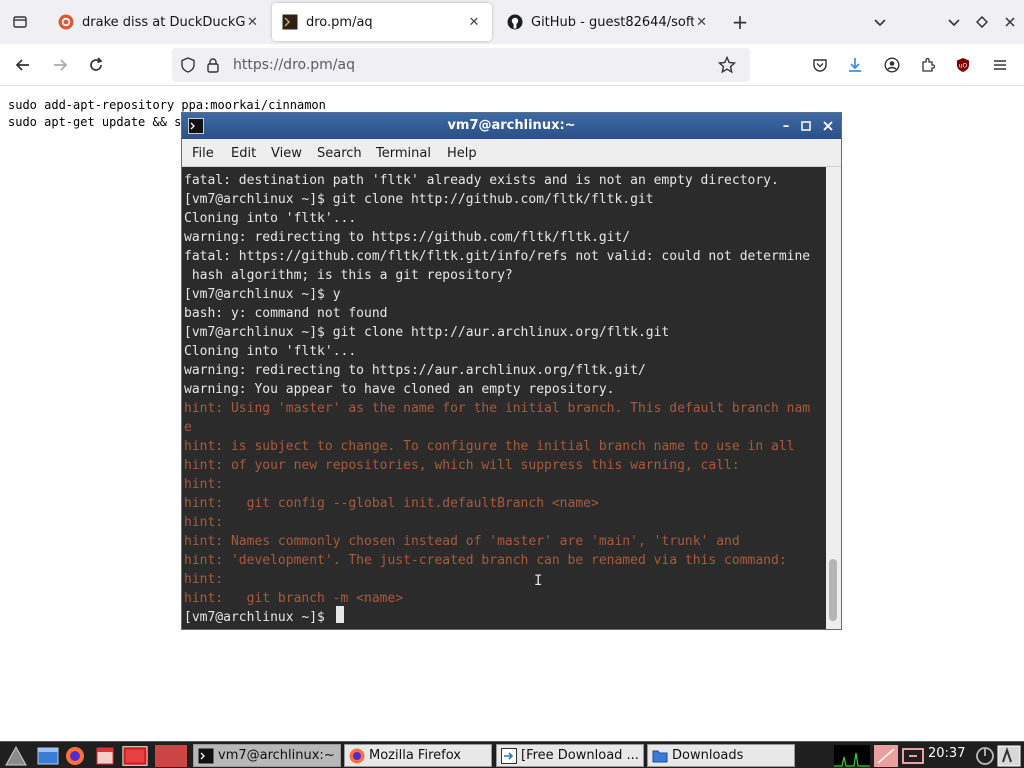  I want to click on minimize-icon: –, so click(786, 126).